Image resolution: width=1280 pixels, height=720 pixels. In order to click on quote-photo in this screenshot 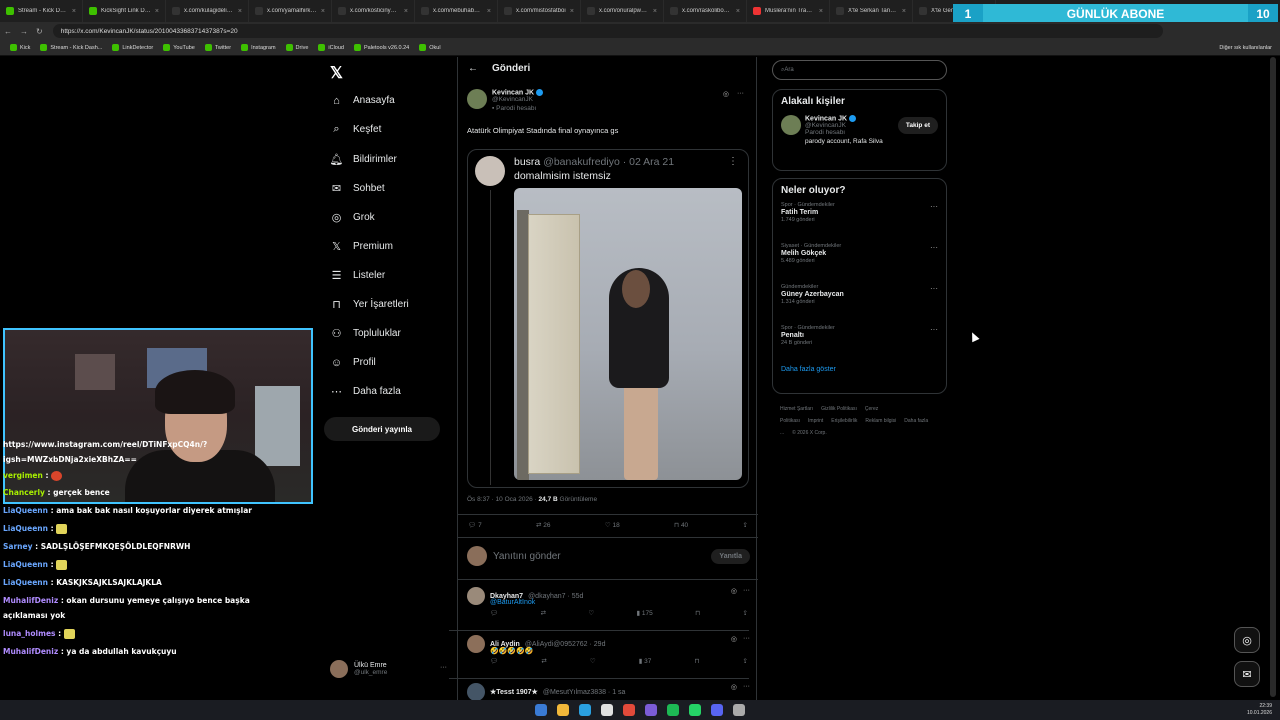, I will do `click(628, 334)`.